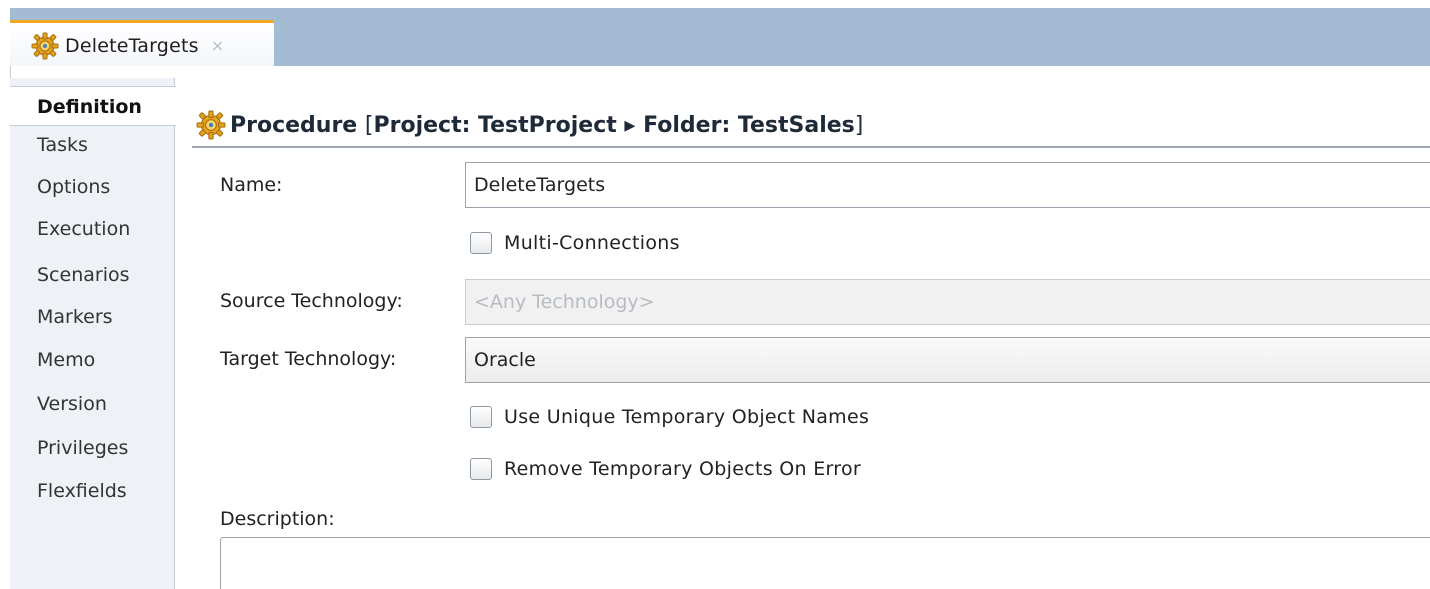  What do you see at coordinates (481, 417) in the screenshot?
I see `unique-temp-names-checkbox` at bounding box center [481, 417].